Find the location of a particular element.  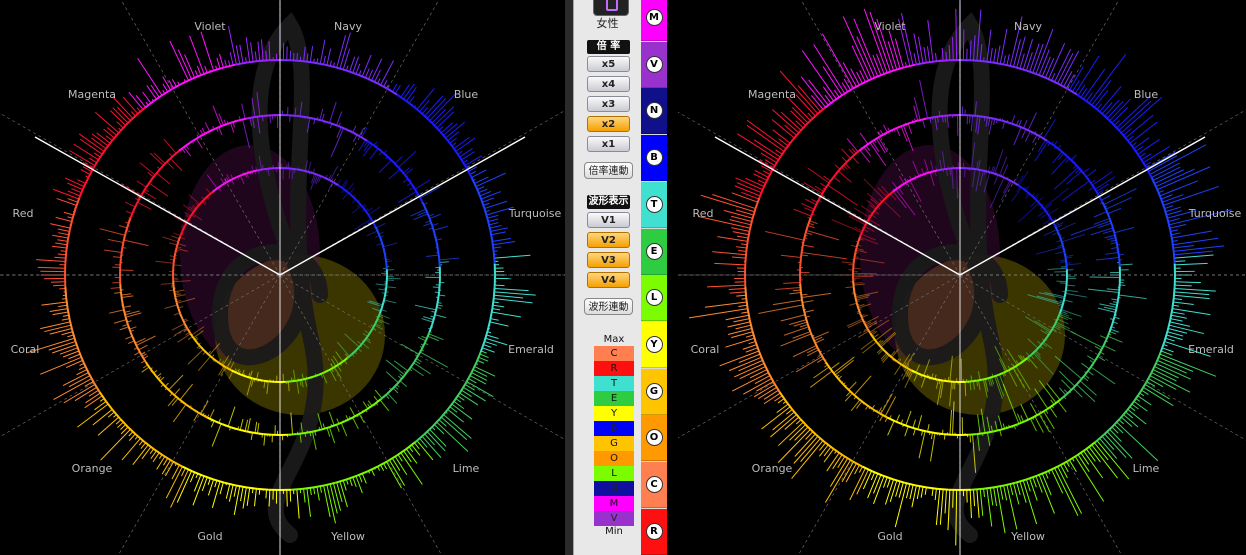

color-button-O: O is located at coordinates (654, 438).